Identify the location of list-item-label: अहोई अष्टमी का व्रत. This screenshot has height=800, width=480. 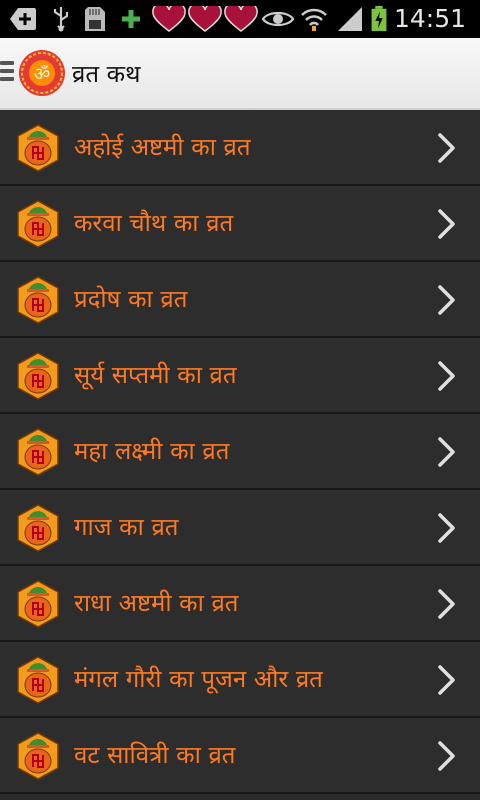
(162, 147).